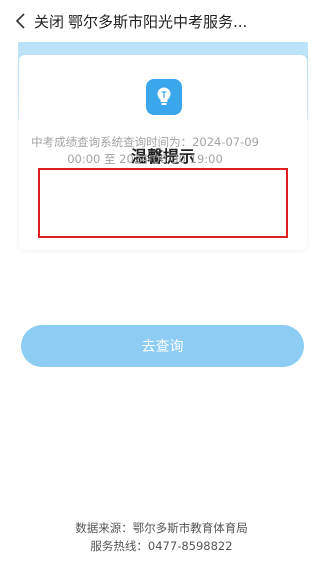  Describe the element at coordinates (163, 203) in the screenshot. I see `highlight-frame` at that location.